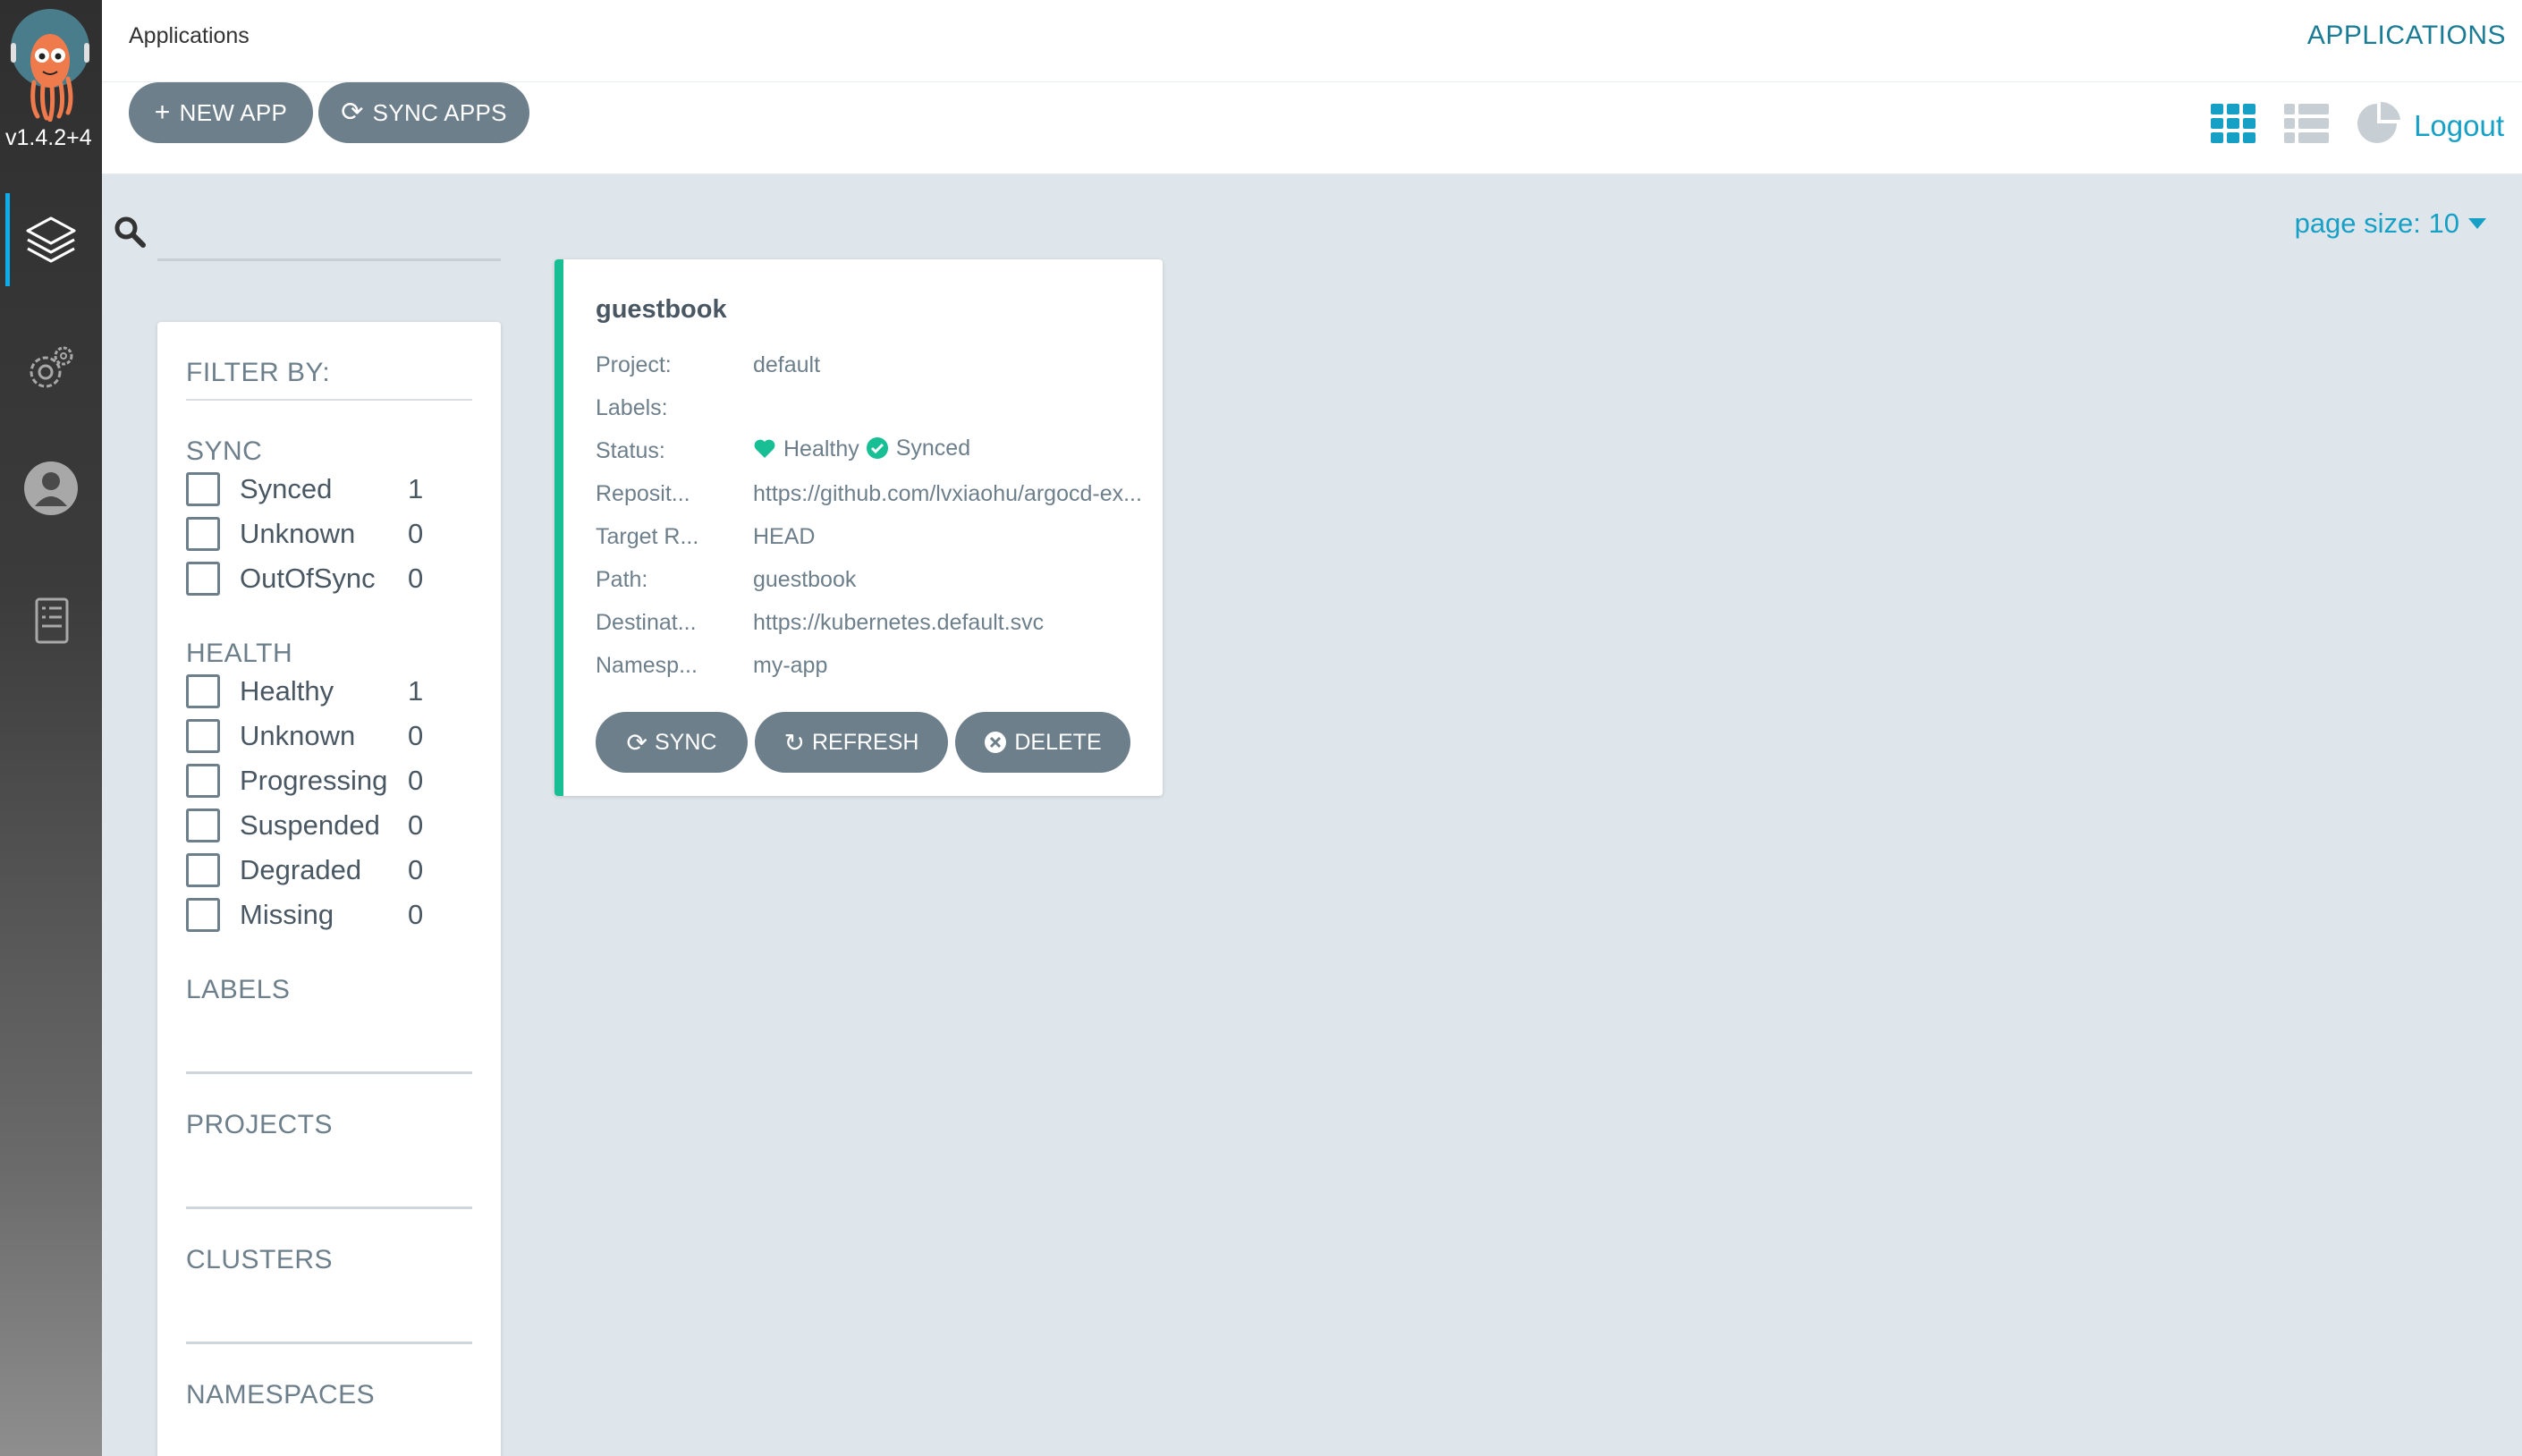  I want to click on argo-logo, so click(50, 65).